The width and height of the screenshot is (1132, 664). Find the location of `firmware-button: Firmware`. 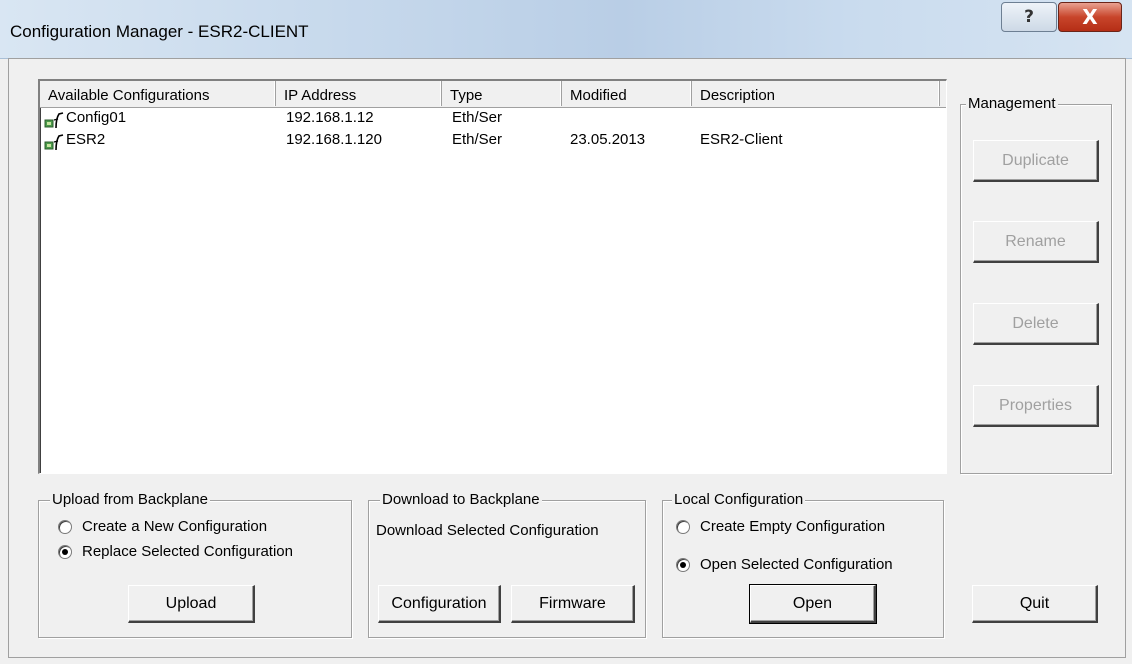

firmware-button: Firmware is located at coordinates (573, 604).